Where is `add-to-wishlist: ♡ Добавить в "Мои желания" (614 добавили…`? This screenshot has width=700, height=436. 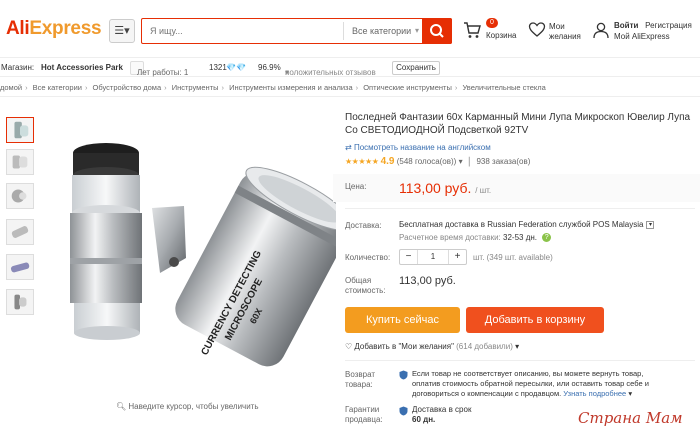
add-to-wishlist: ♡ Добавить в "Мои желания" (614 добавили… is located at coordinates (432, 346).